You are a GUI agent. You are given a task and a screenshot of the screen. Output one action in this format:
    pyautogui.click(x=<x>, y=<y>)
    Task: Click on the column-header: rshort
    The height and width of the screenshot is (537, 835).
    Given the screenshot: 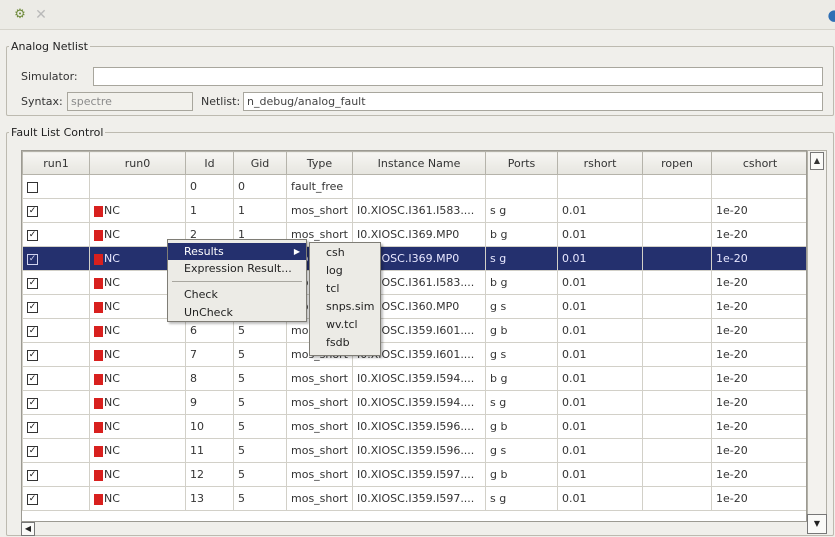 What is the action you would take?
    pyautogui.click(x=600, y=163)
    